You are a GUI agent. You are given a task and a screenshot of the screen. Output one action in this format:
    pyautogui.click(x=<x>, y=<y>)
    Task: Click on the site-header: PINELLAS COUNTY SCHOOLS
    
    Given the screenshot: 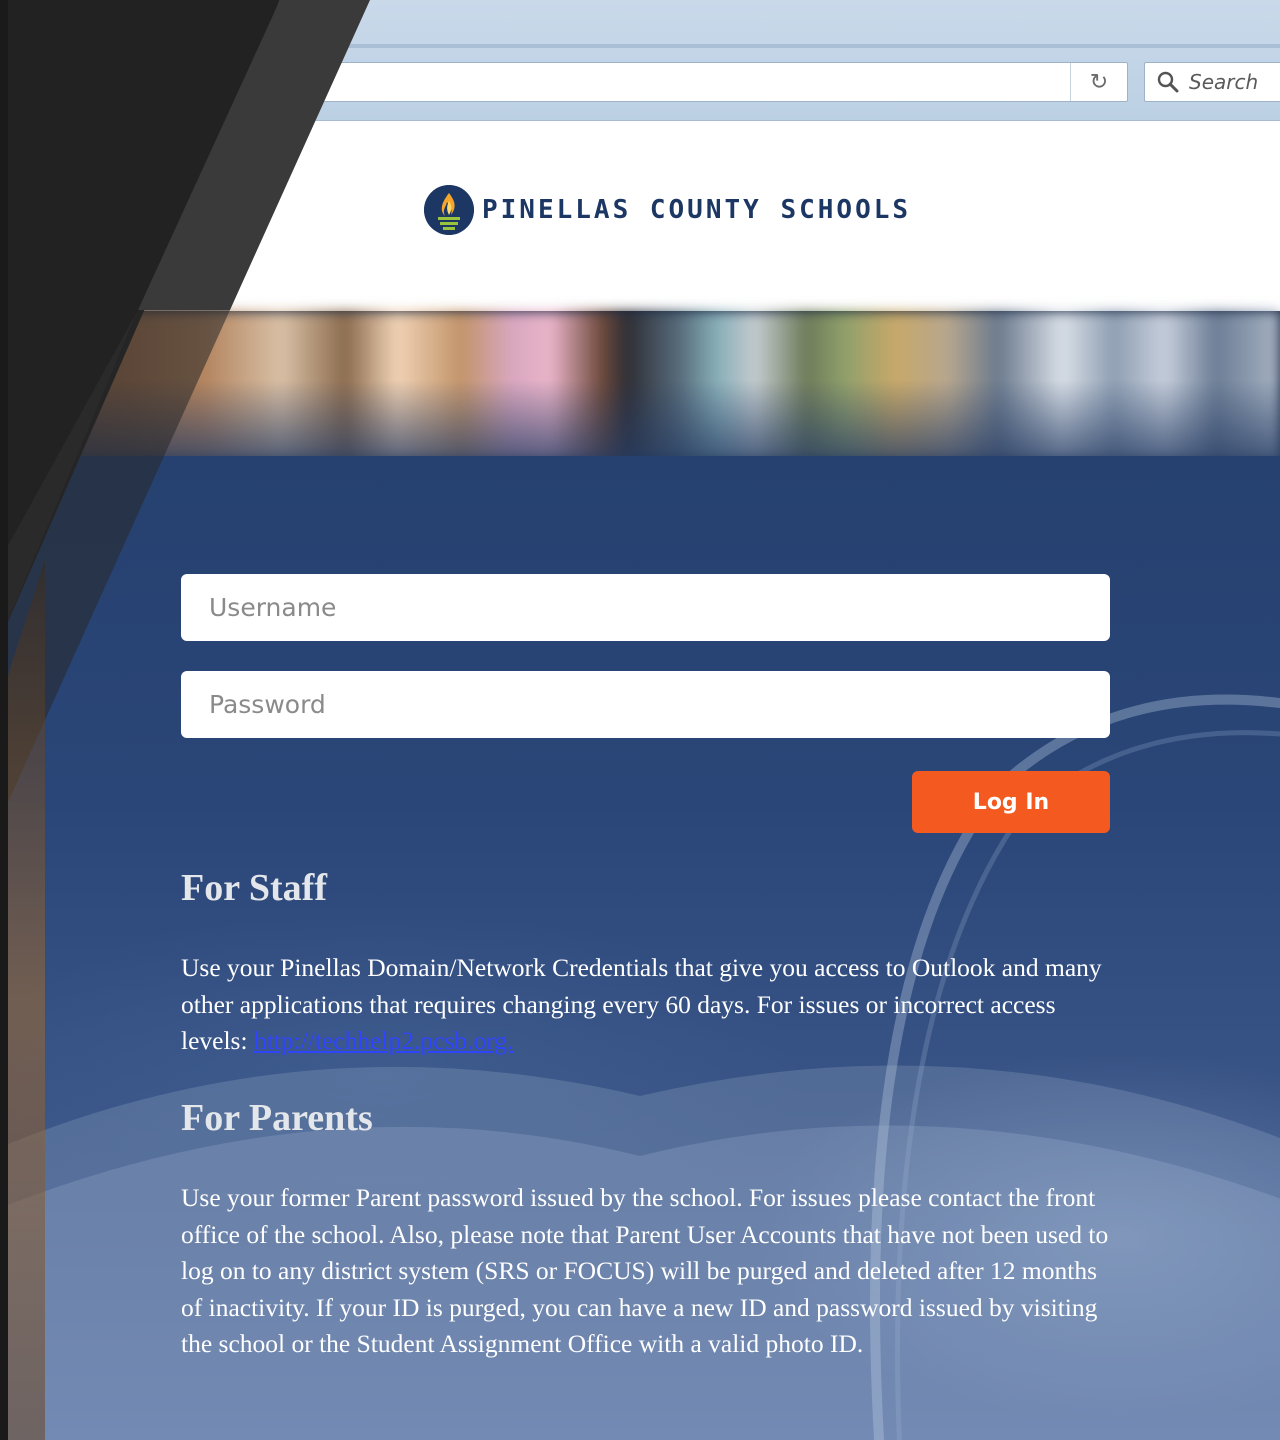 What is the action you would take?
    pyautogui.click(x=640, y=216)
    